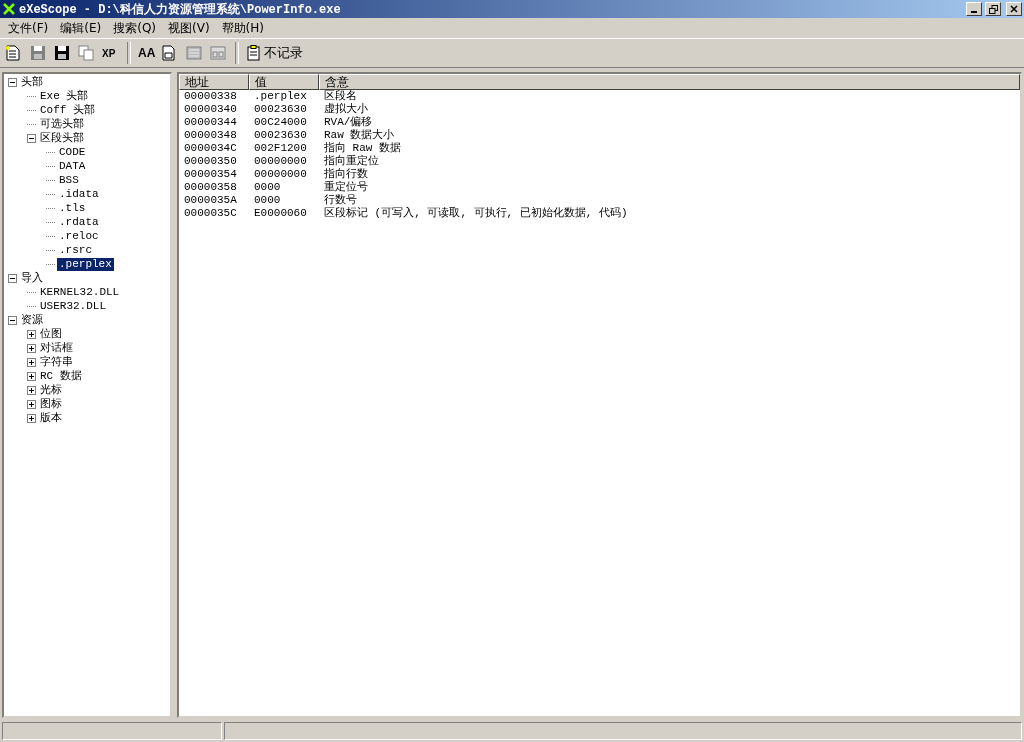 This screenshot has height=742, width=1024. I want to click on restore-icon, so click(993, 9).